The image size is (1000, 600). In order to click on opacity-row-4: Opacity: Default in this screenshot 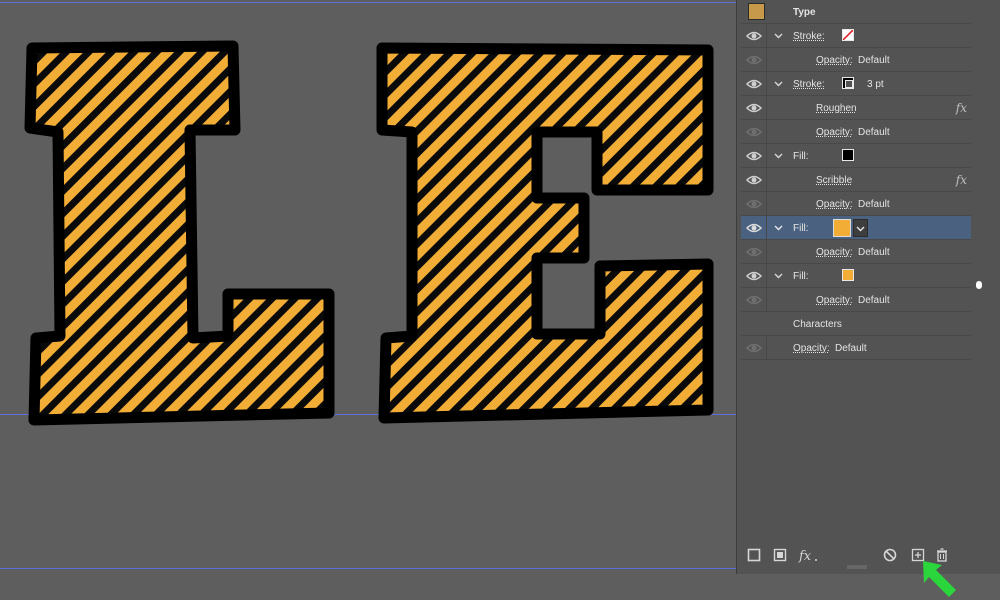, I will do `click(856, 252)`.